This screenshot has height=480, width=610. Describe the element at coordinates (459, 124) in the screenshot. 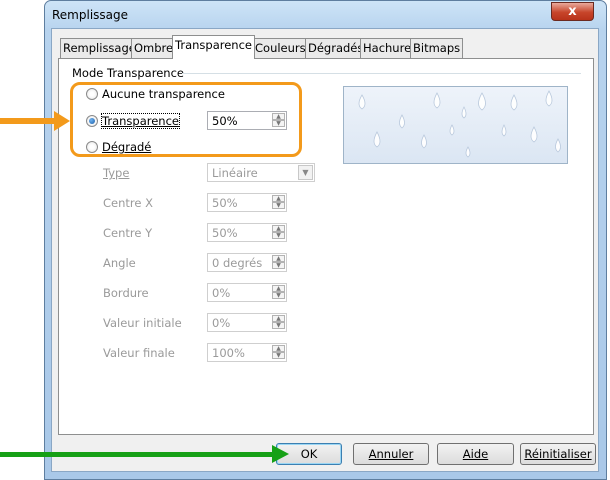

I see `droplets-preview-image` at that location.